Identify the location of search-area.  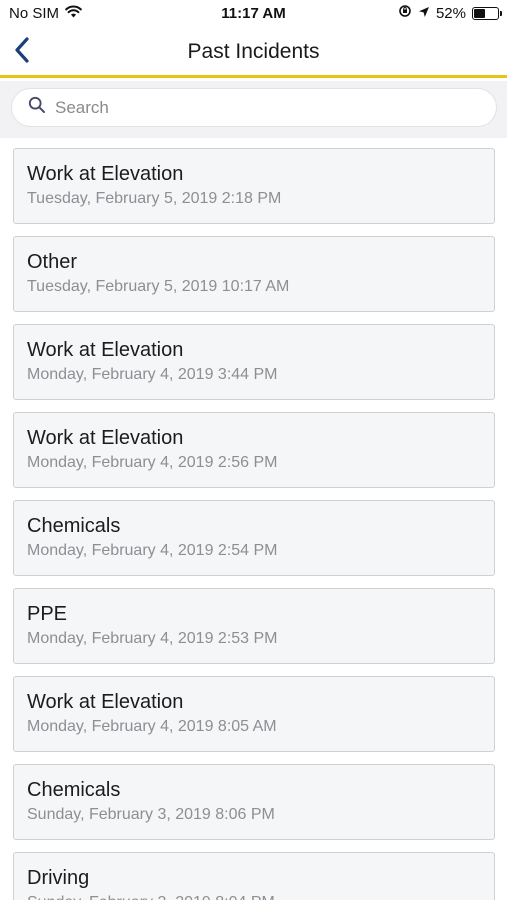
(253, 109).